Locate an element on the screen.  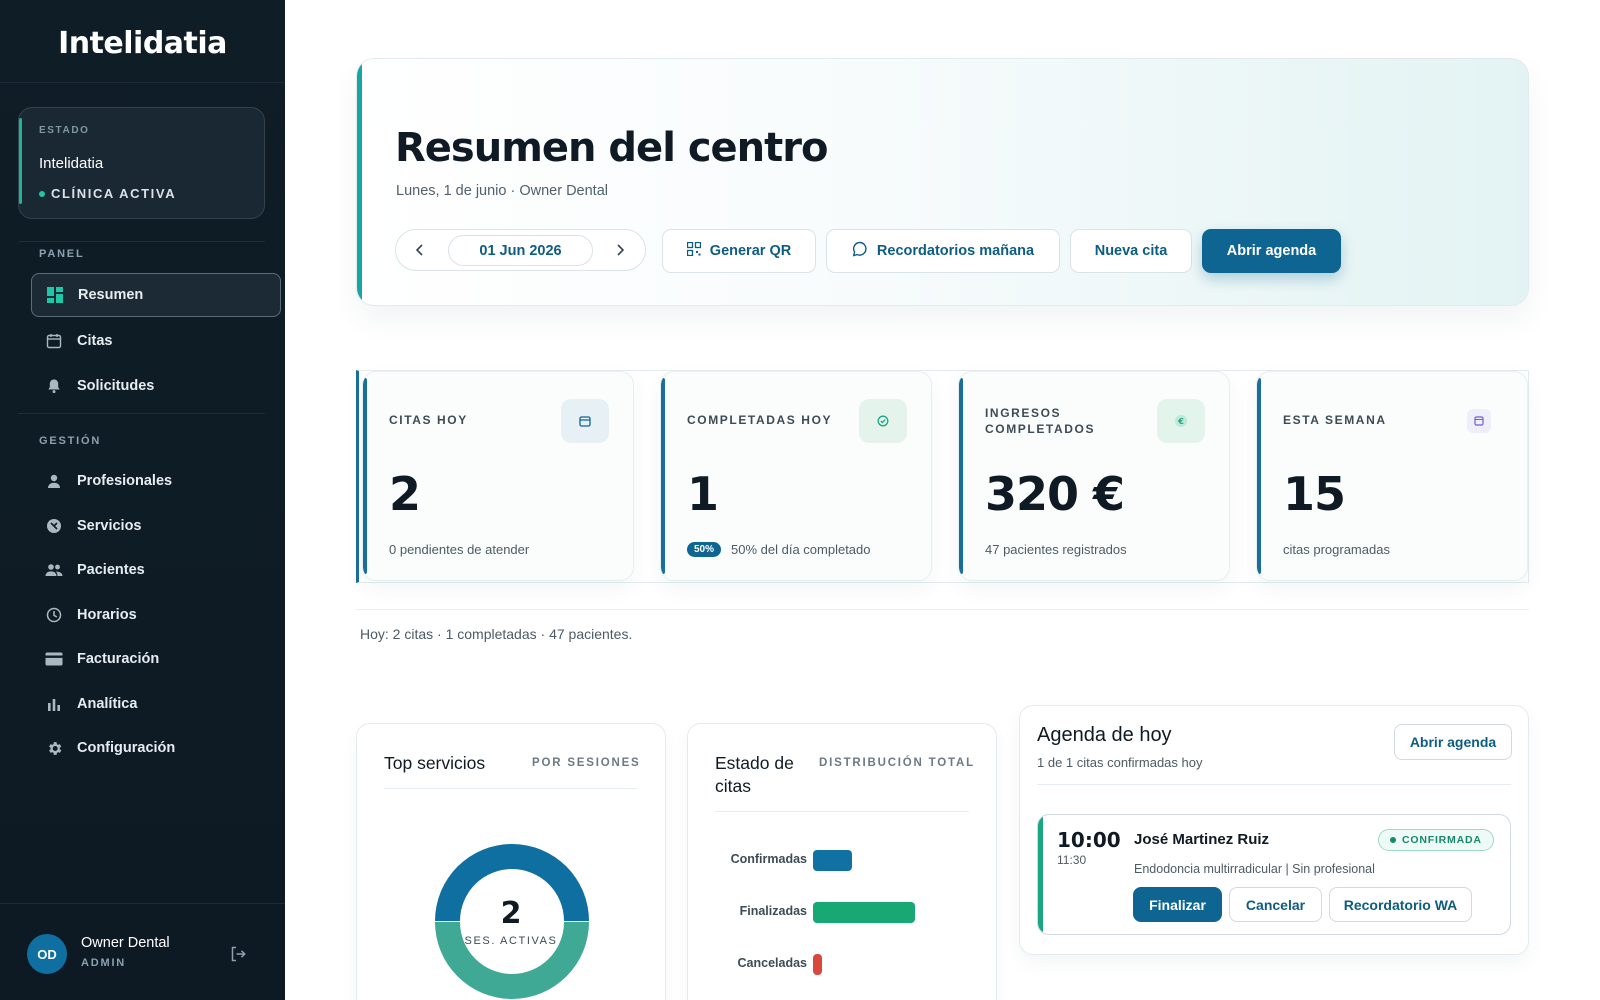
chevron-left-icon is located at coordinates (420, 250).